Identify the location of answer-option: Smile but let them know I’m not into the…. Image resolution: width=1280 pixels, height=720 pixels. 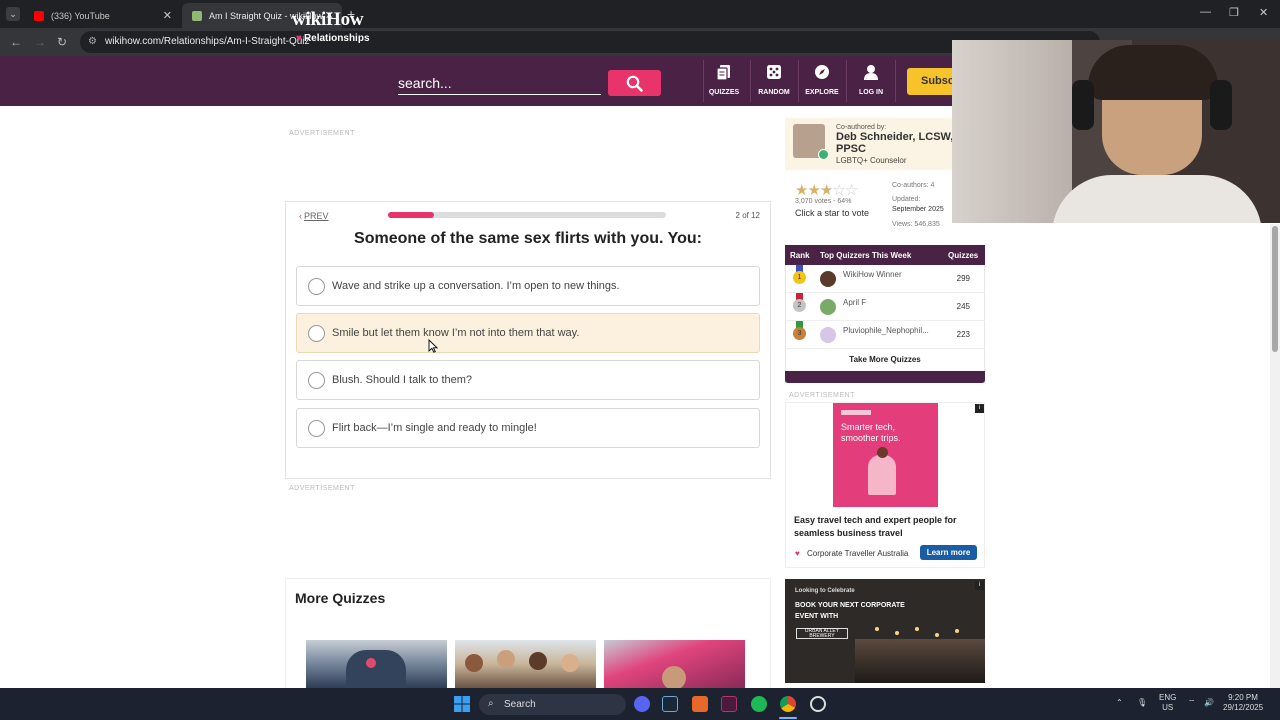
(528, 333).